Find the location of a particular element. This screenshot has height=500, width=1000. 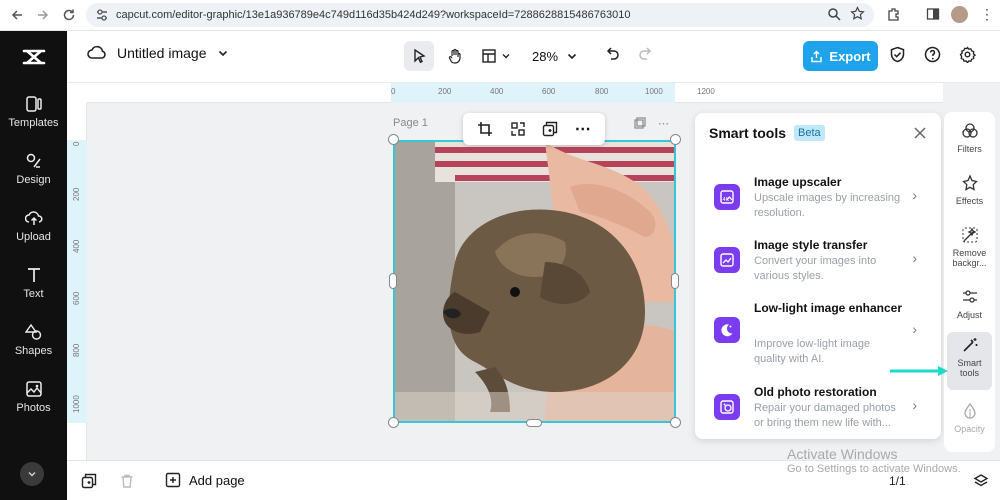

sidebar-item-text: Text is located at coordinates (33, 282).